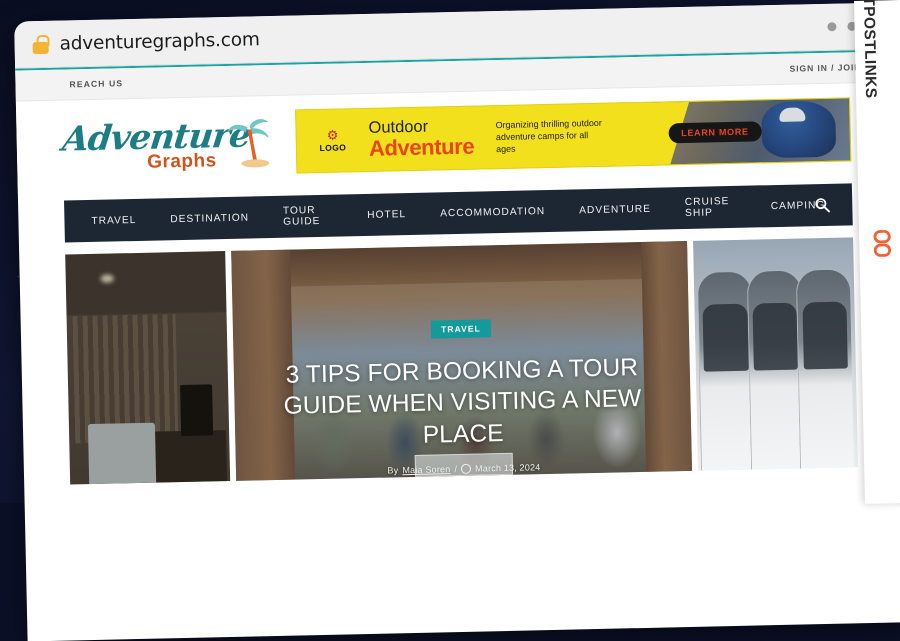 Image resolution: width=900 pixels, height=641 pixels. Describe the element at coordinates (189, 456) in the screenshot. I see `desk-shape` at that location.